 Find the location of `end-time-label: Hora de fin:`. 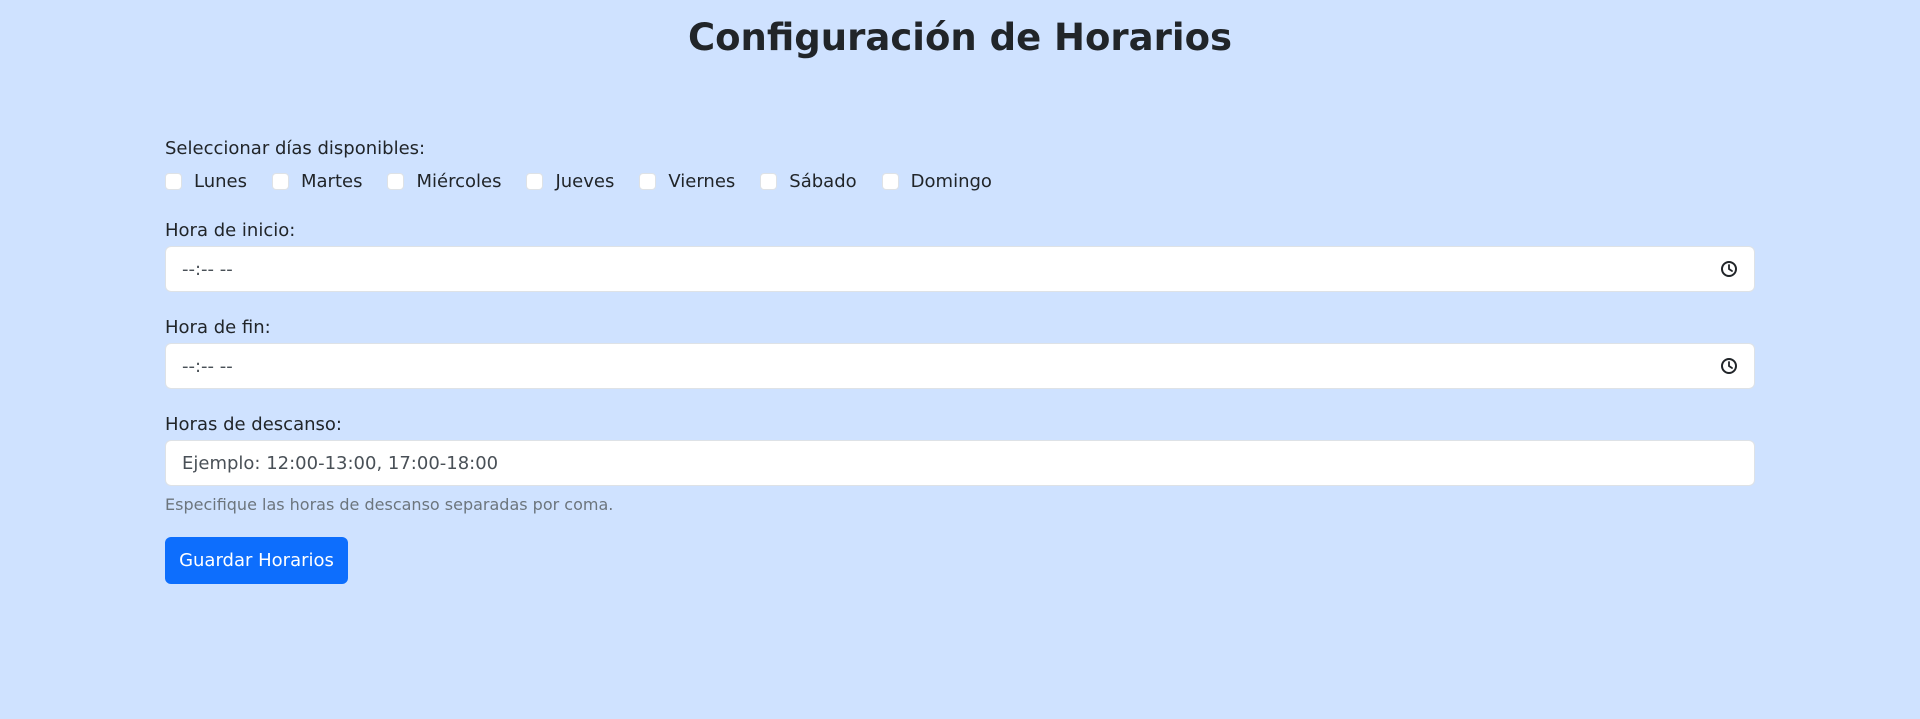

end-time-label: Hora de fin: is located at coordinates (218, 327).